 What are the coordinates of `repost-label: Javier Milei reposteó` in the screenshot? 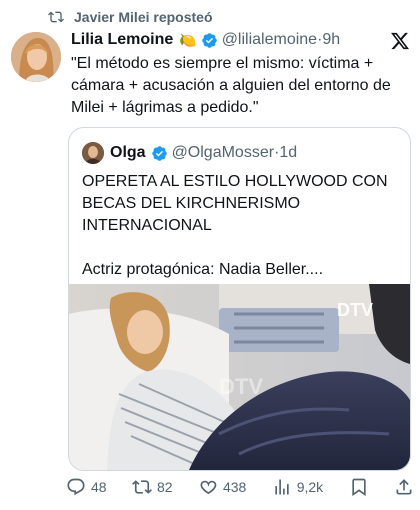 It's located at (143, 17).